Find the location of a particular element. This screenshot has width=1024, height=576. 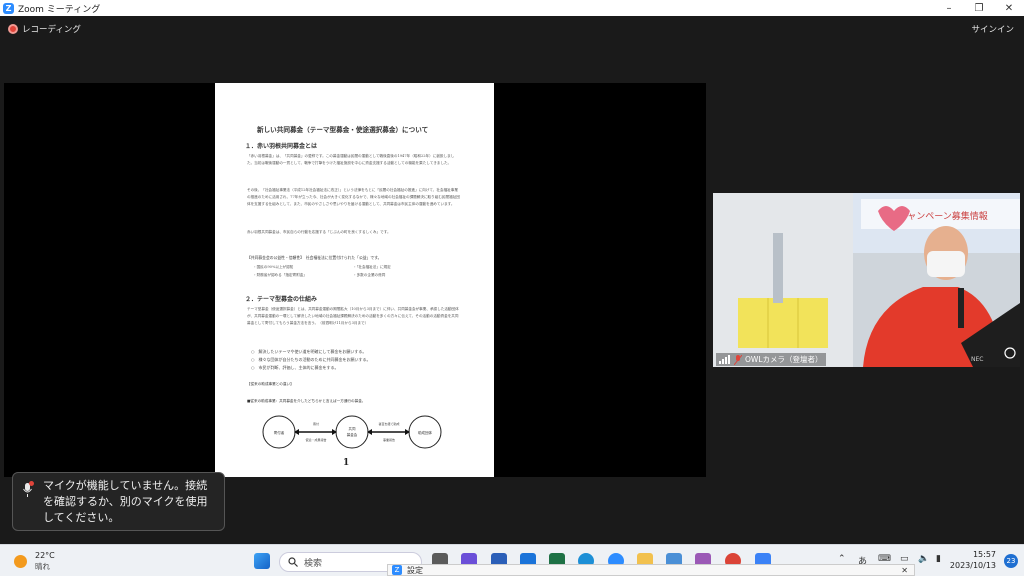

tray-chevron-icon: ⌃ is located at coordinates (842, 559).